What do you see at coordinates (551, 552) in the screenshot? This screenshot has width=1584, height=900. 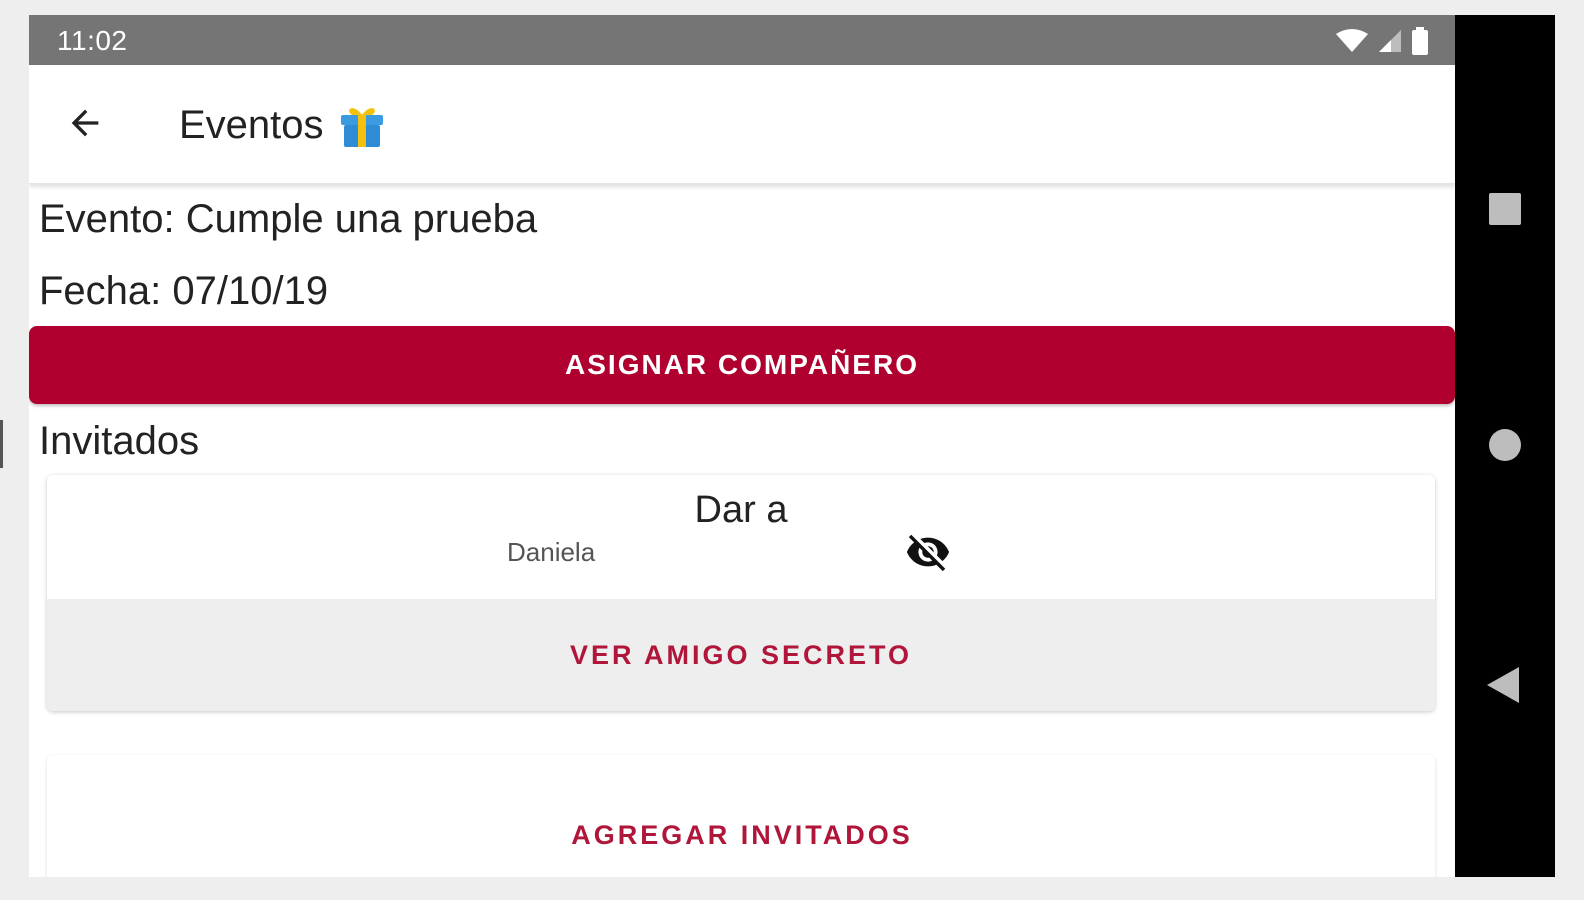 I see `guest-name: Daniela` at bounding box center [551, 552].